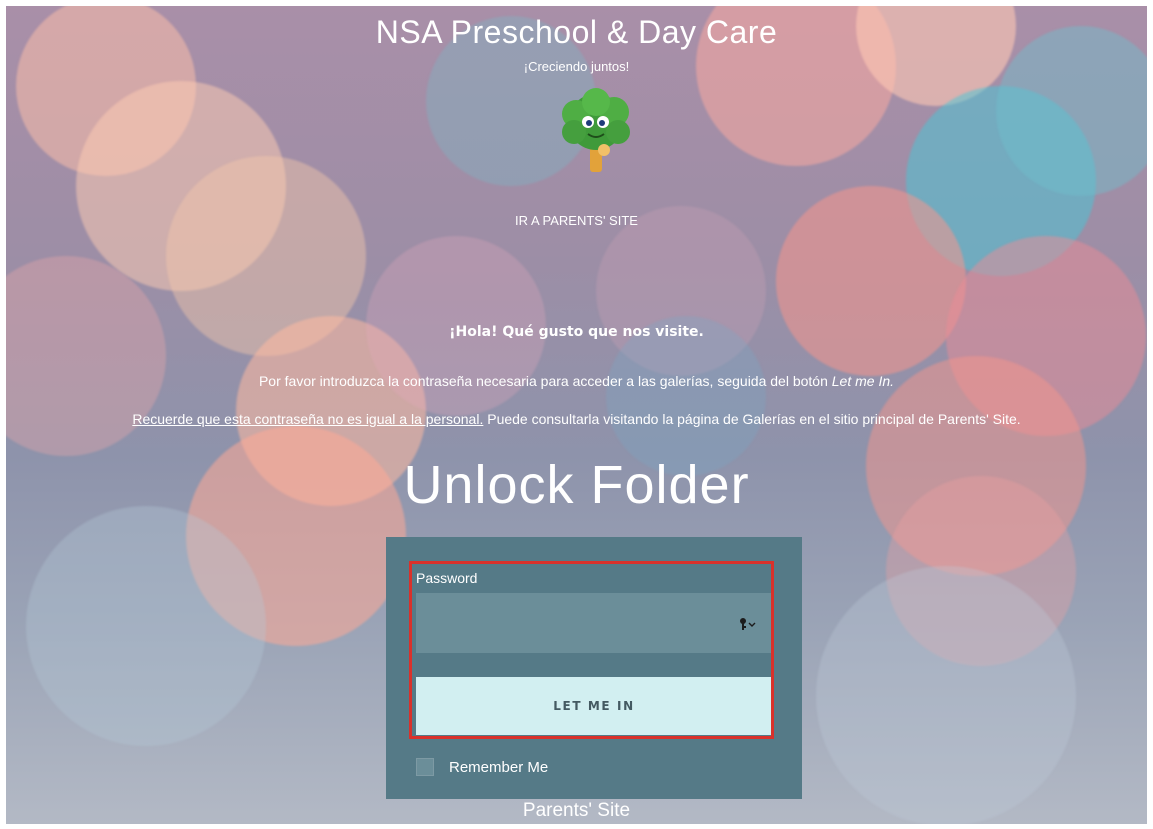 The width and height of the screenshot is (1153, 829). What do you see at coordinates (498, 767) in the screenshot?
I see `remember-me-label: Remember Me` at bounding box center [498, 767].